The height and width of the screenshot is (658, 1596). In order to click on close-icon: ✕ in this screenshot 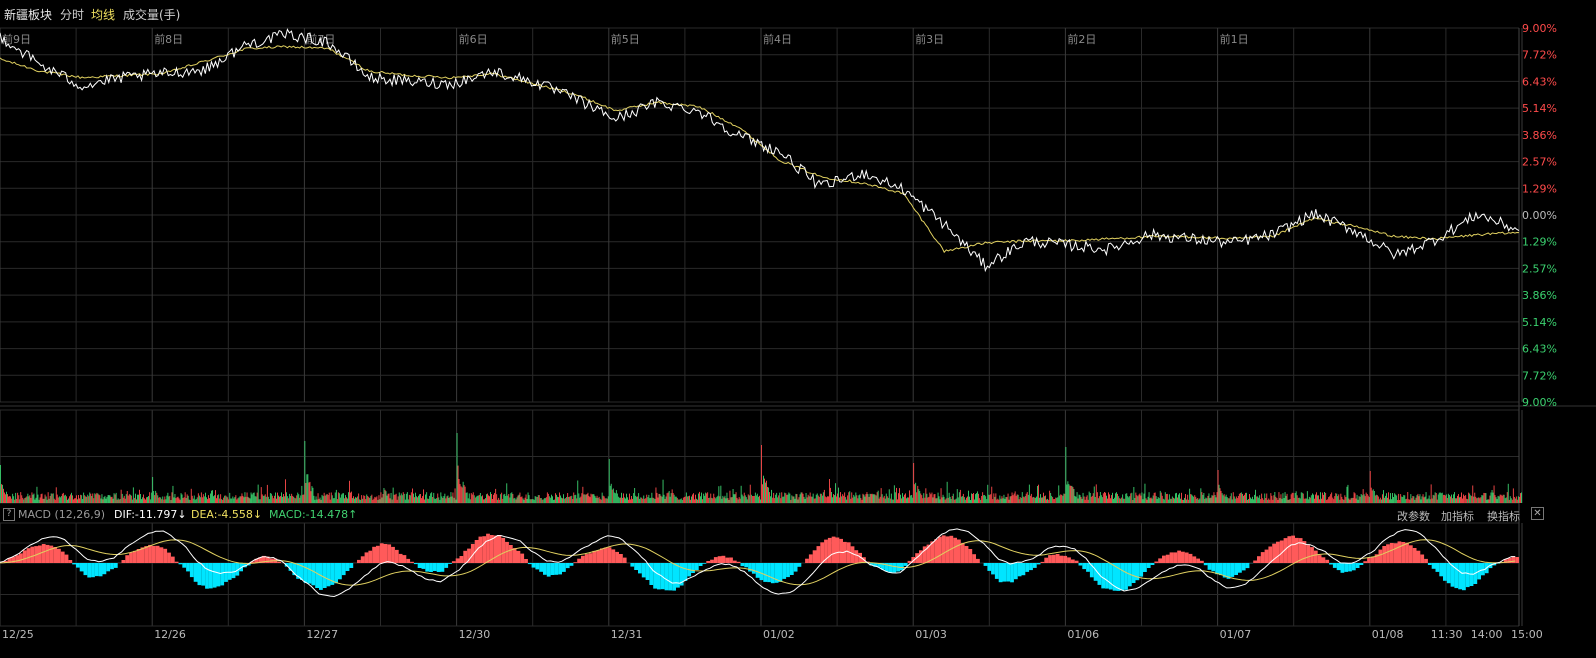, I will do `click(1537, 513)`.